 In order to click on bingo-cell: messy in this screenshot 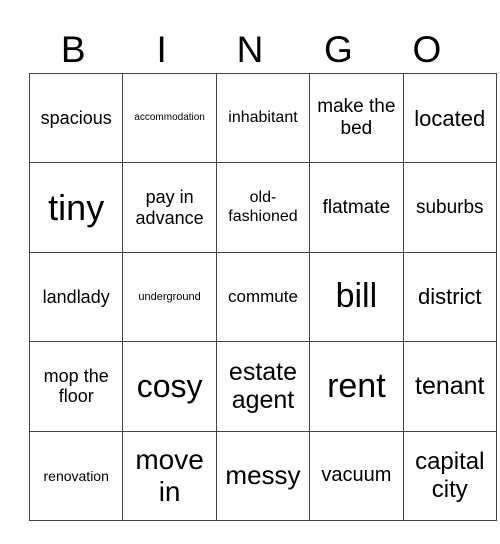, I will do `click(263, 475)`.